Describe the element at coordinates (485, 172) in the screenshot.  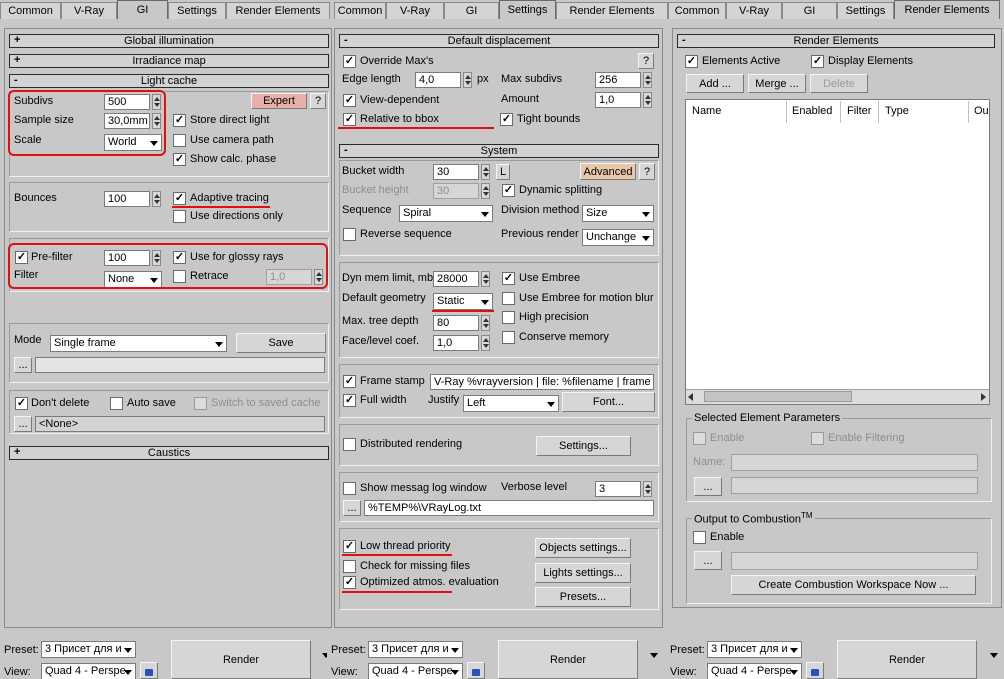
I see `bucket-width-spinner` at that location.